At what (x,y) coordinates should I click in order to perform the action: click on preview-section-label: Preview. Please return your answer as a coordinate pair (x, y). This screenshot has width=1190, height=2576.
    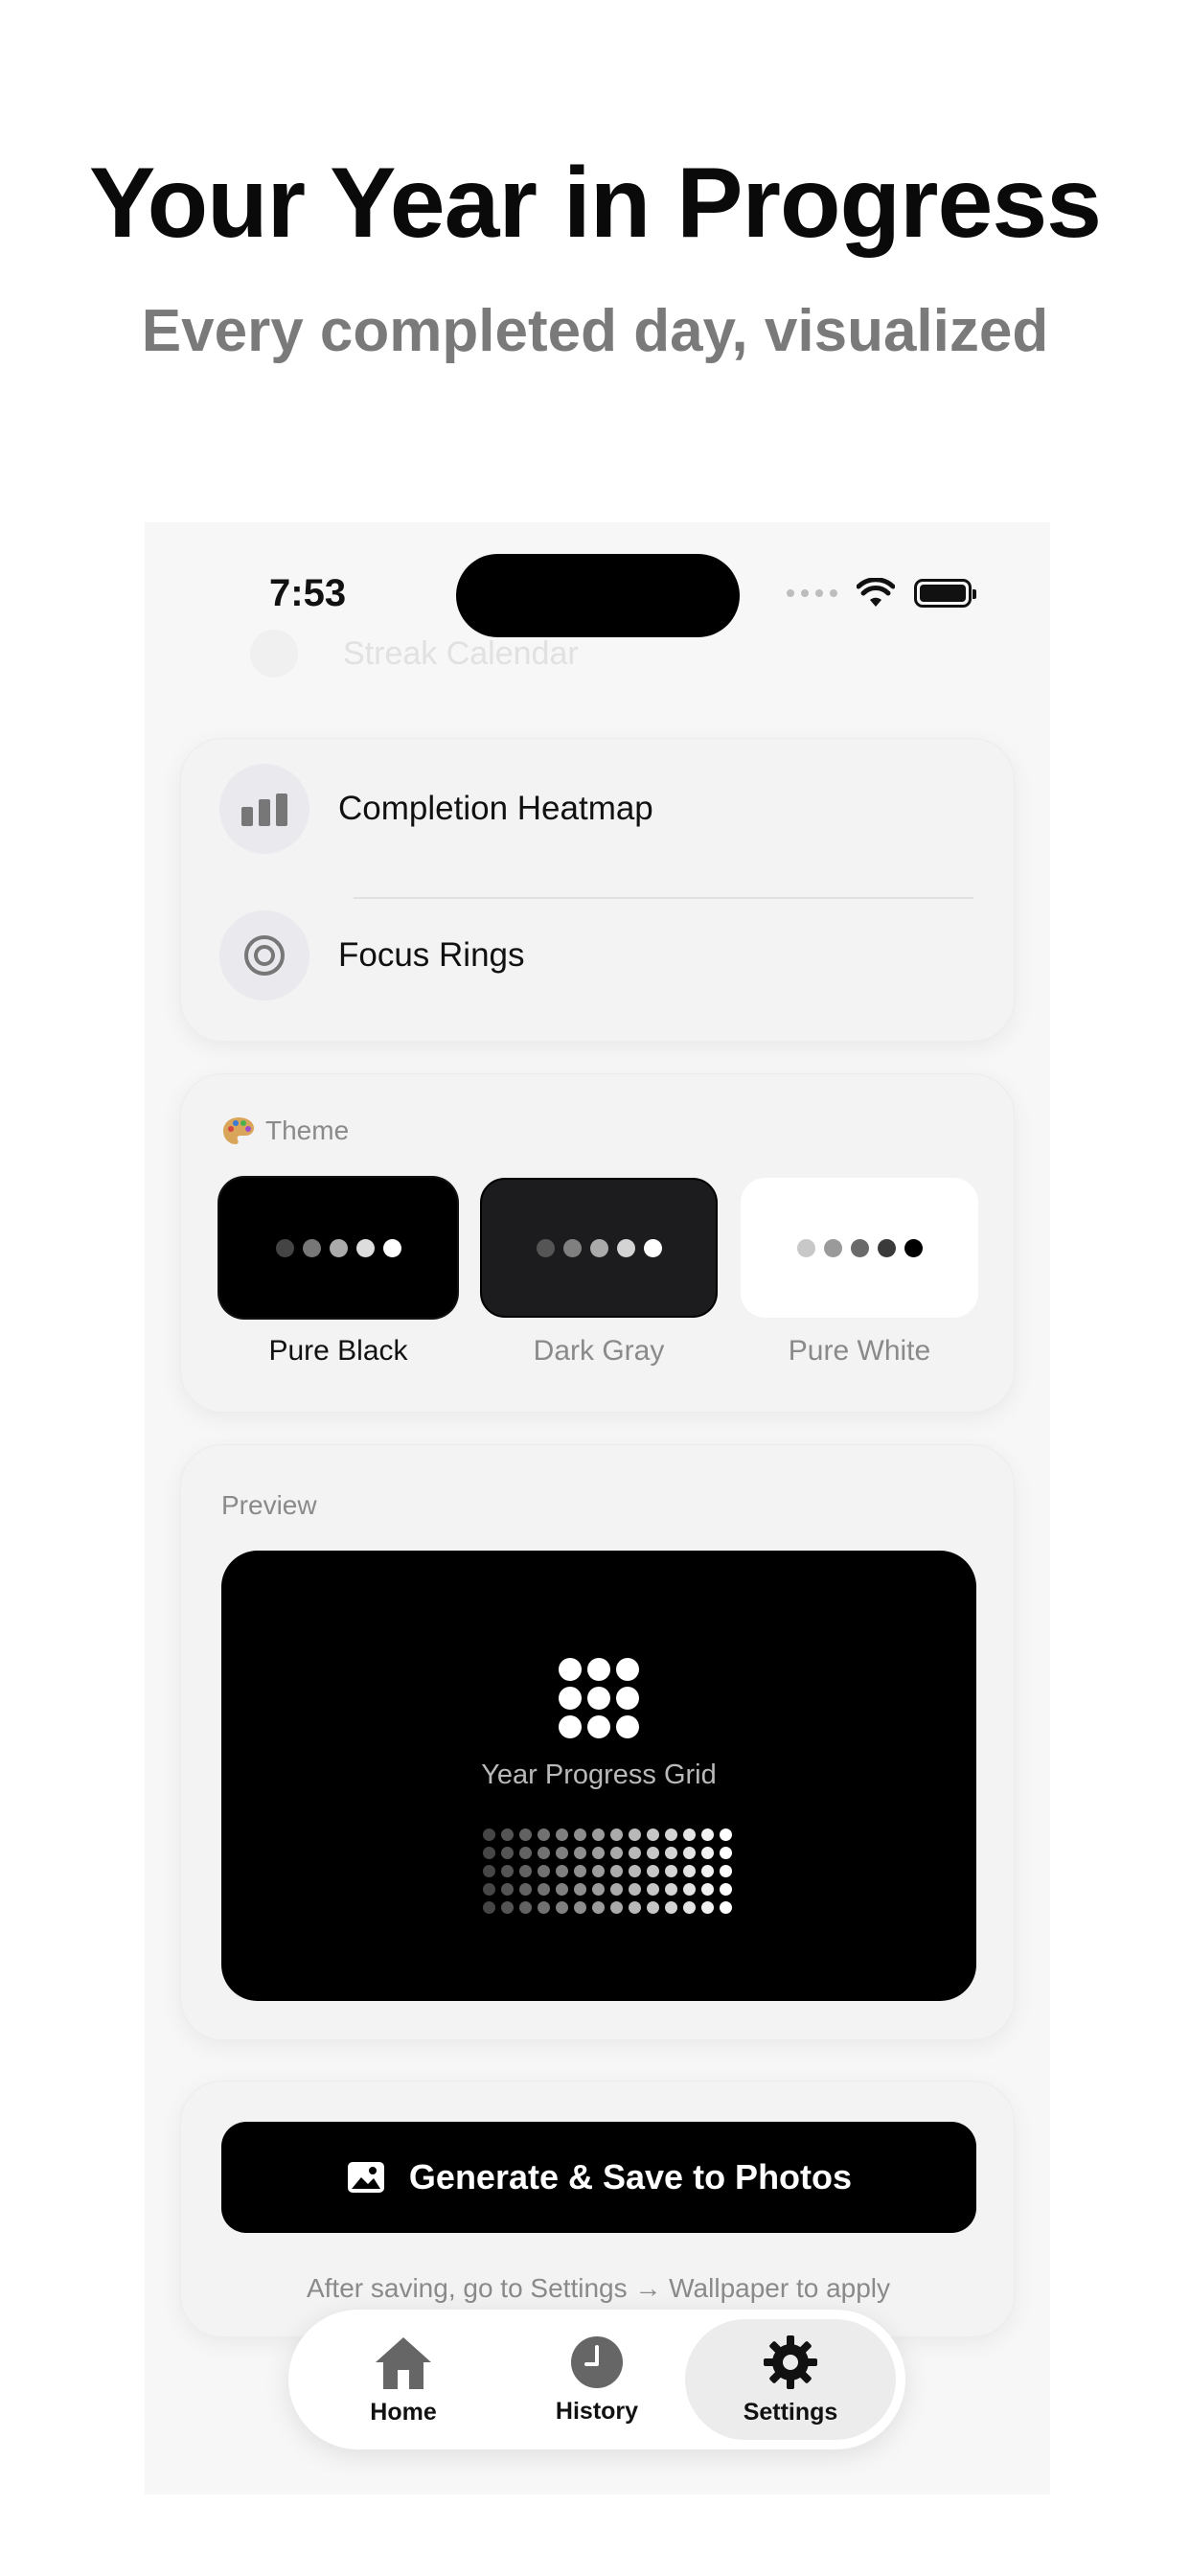
    Looking at the image, I should click on (269, 1505).